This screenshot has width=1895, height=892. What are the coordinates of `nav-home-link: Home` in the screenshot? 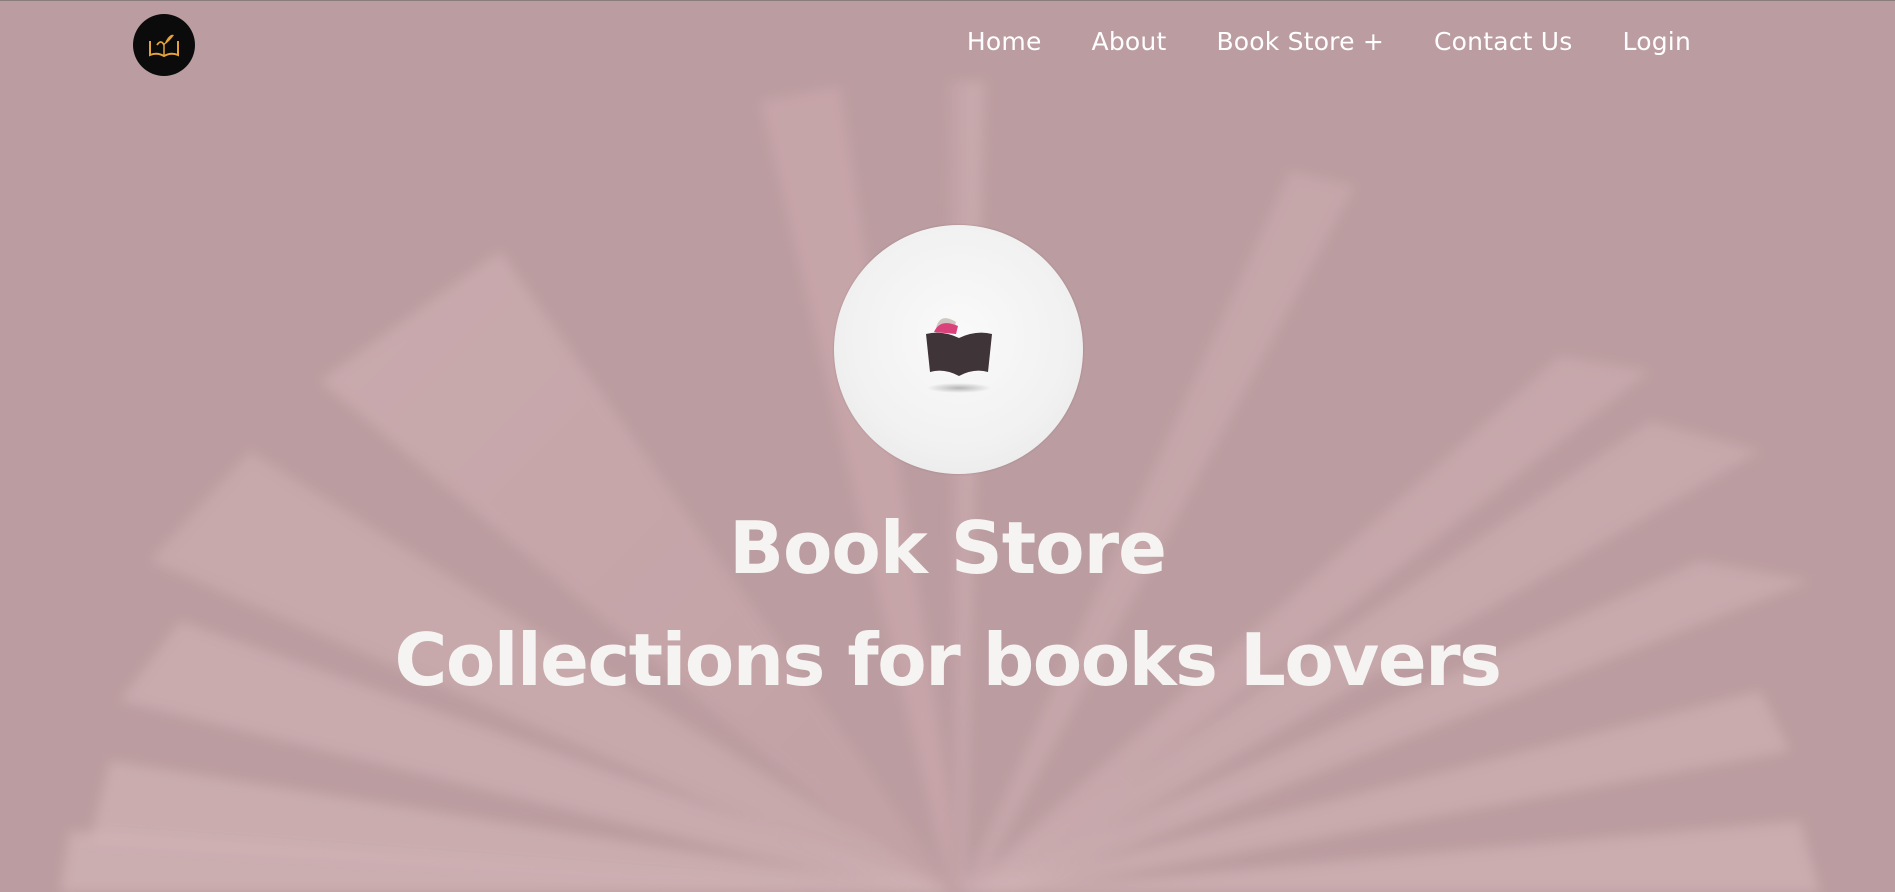 It's located at (1004, 41).